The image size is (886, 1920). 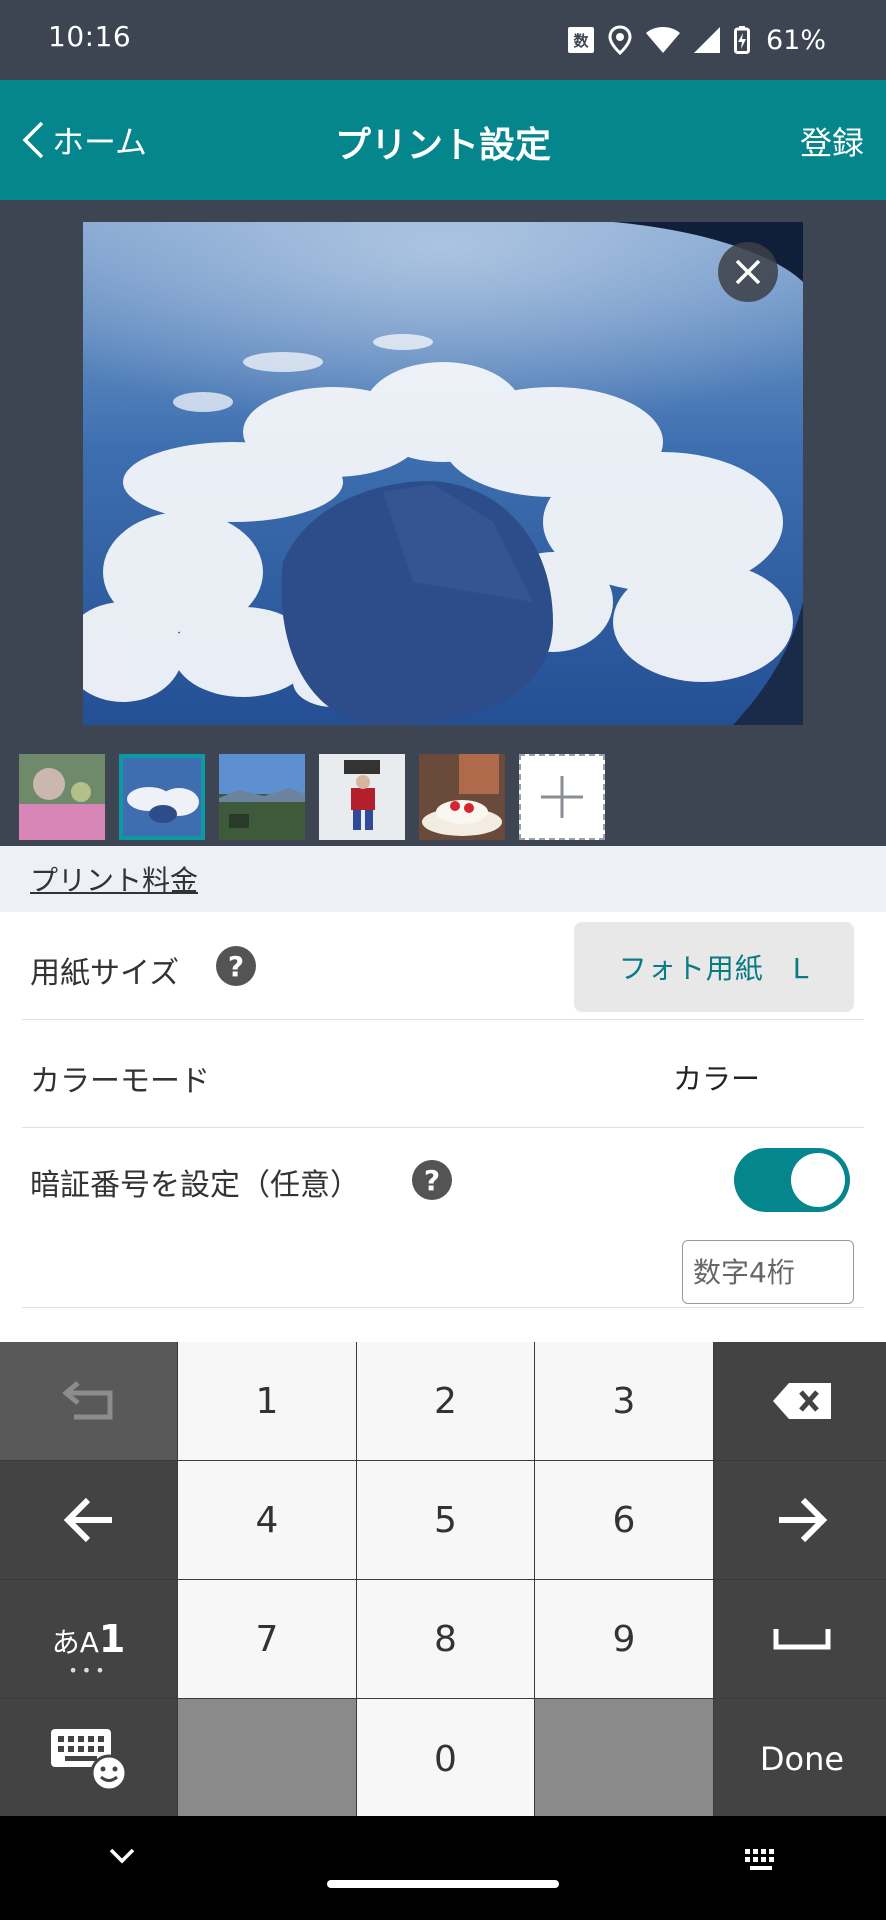 I want to click on pin-input, so click(x=768, y=1272).